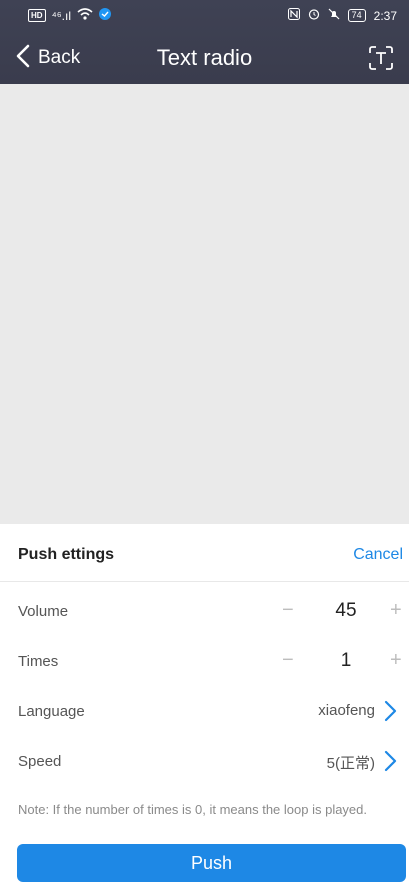  Describe the element at coordinates (38, 661) in the screenshot. I see `times-label: Times` at that location.